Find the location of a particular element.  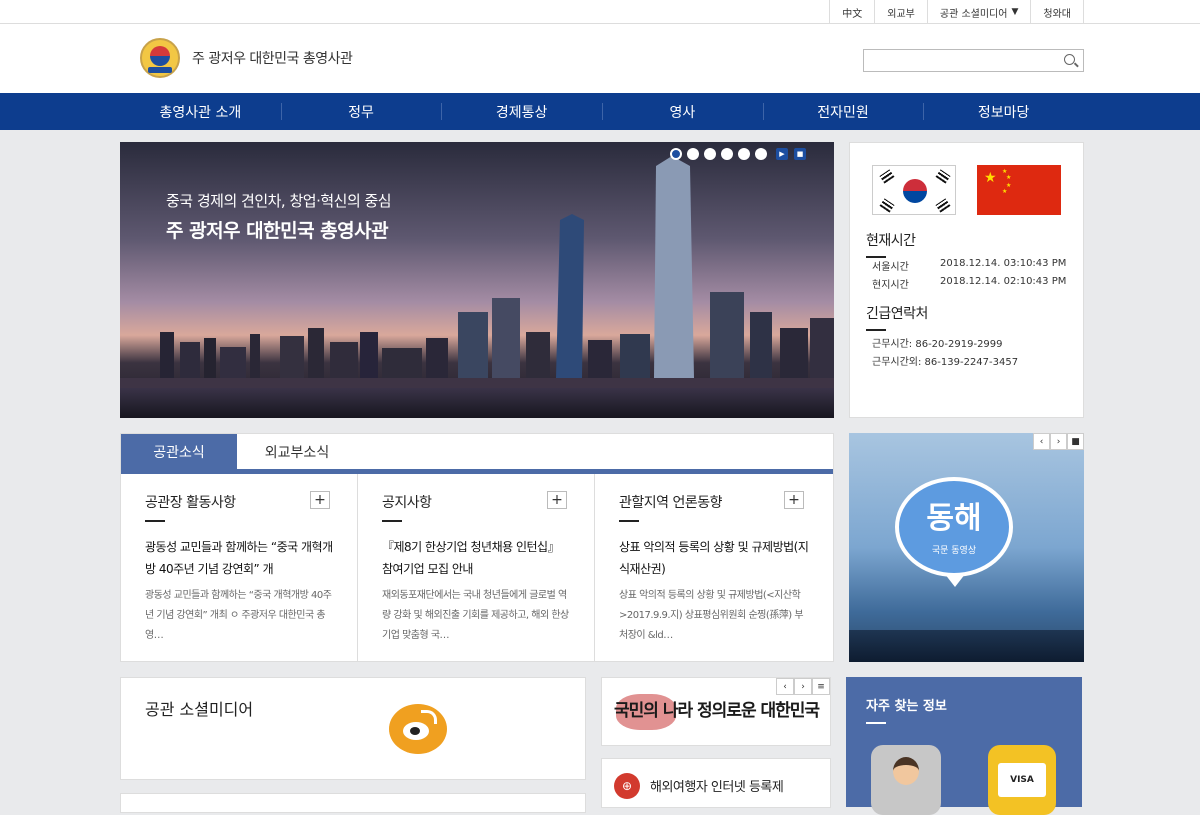

video-controls: ‹ › ■ is located at coordinates (1058, 441).